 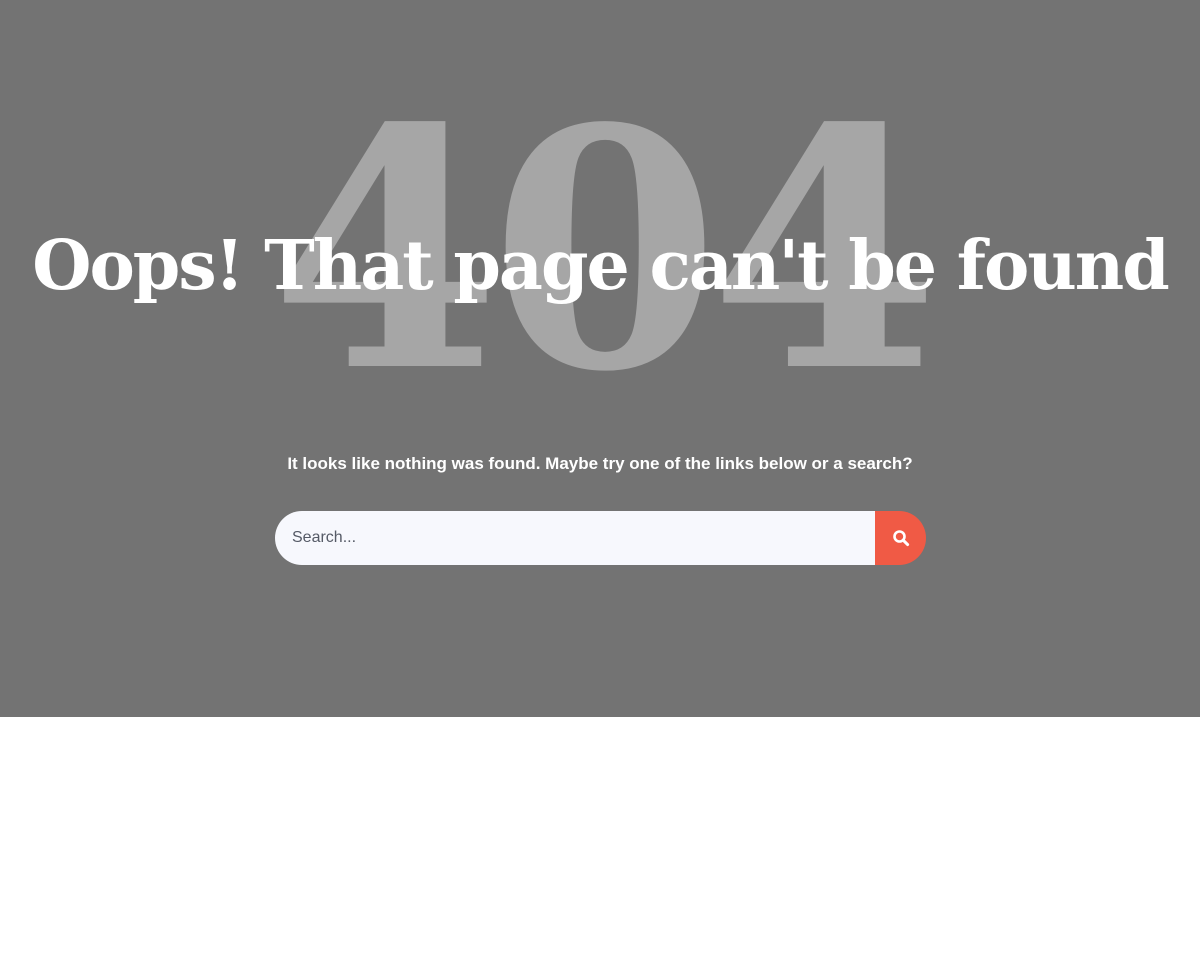 I want to click on search-form, so click(x=600, y=538).